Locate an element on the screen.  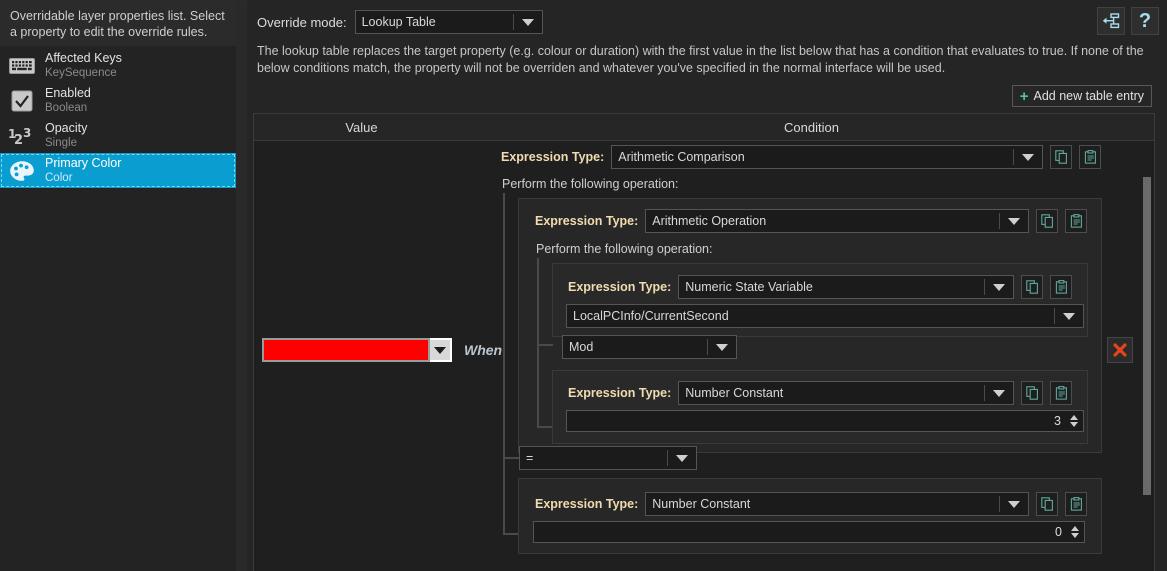
copy-button-level3b is located at coordinates (1032, 393).